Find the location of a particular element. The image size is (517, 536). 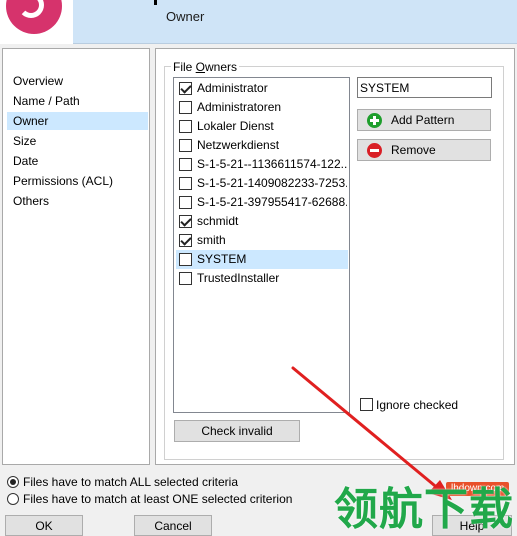

dialog-header: Owner is located at coordinates (258, 22).